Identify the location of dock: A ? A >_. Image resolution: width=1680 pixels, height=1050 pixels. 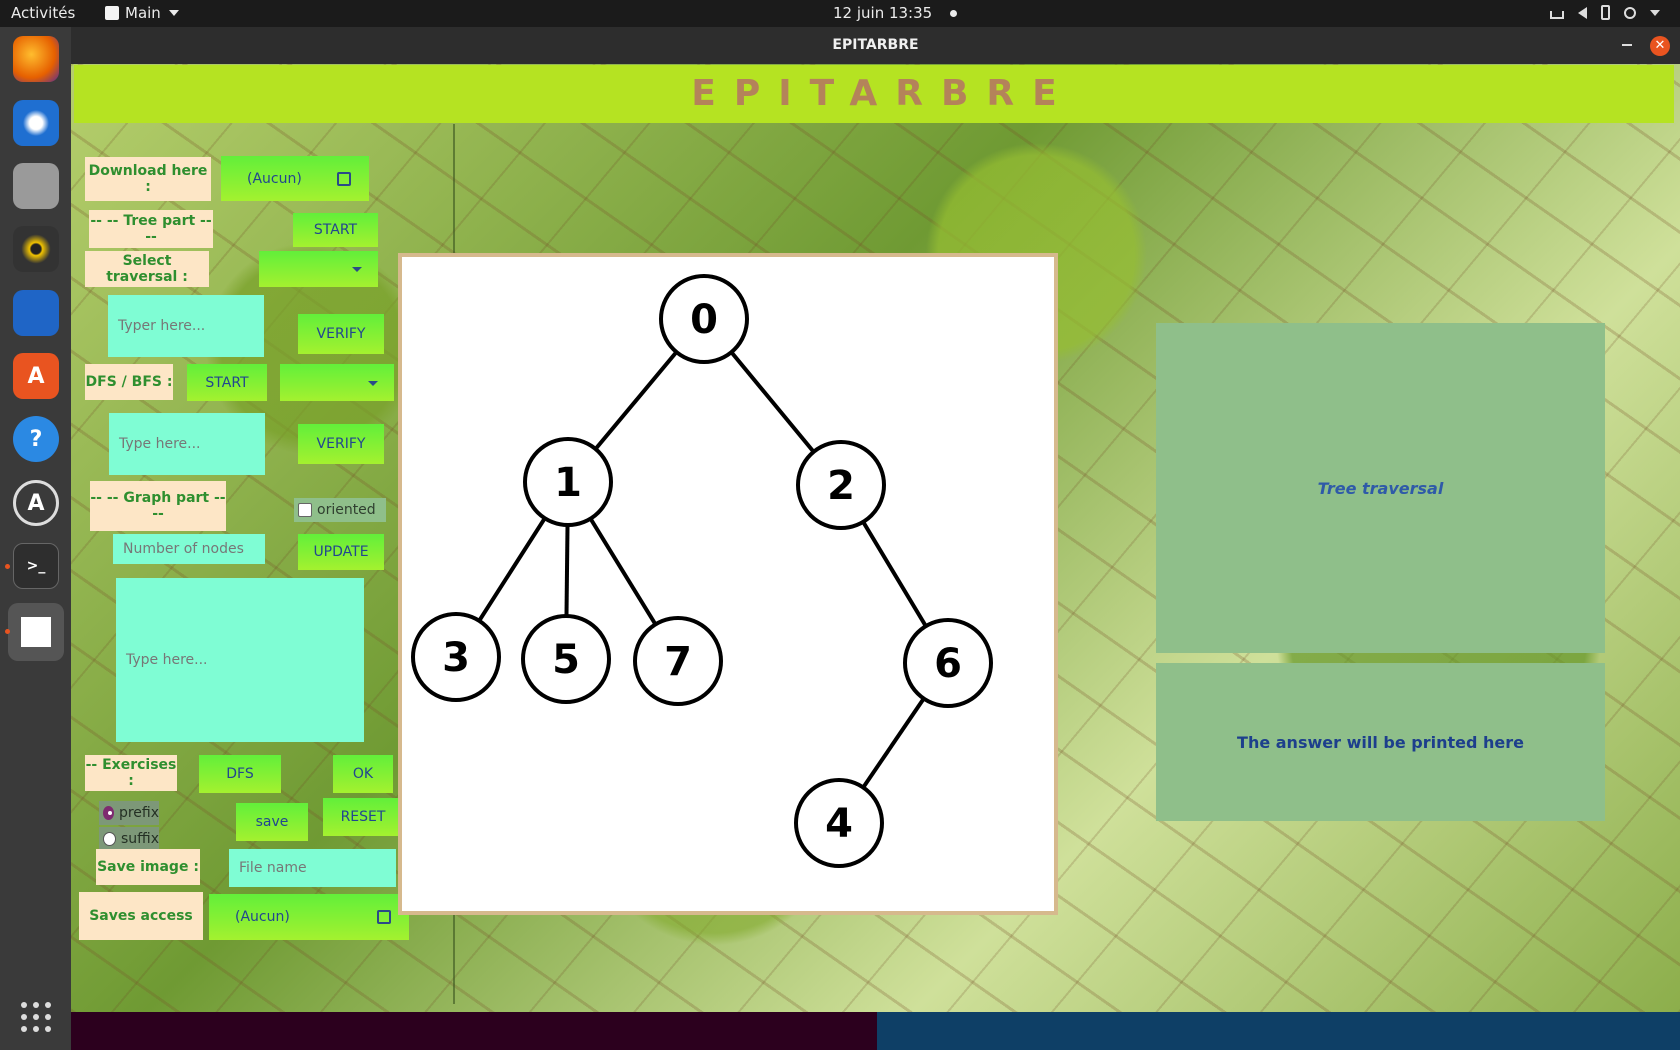
(35, 538).